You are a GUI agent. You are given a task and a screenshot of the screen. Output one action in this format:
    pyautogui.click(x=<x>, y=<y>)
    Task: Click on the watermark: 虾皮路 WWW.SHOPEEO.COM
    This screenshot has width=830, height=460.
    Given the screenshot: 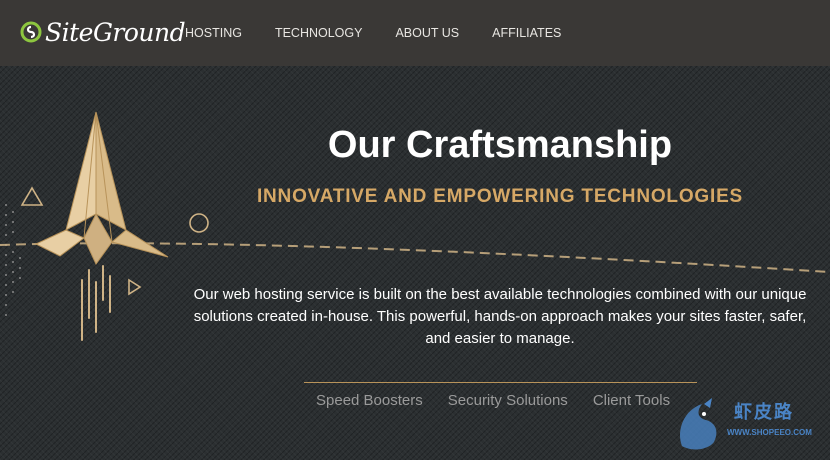 What is the action you would take?
    pyautogui.click(x=749, y=425)
    